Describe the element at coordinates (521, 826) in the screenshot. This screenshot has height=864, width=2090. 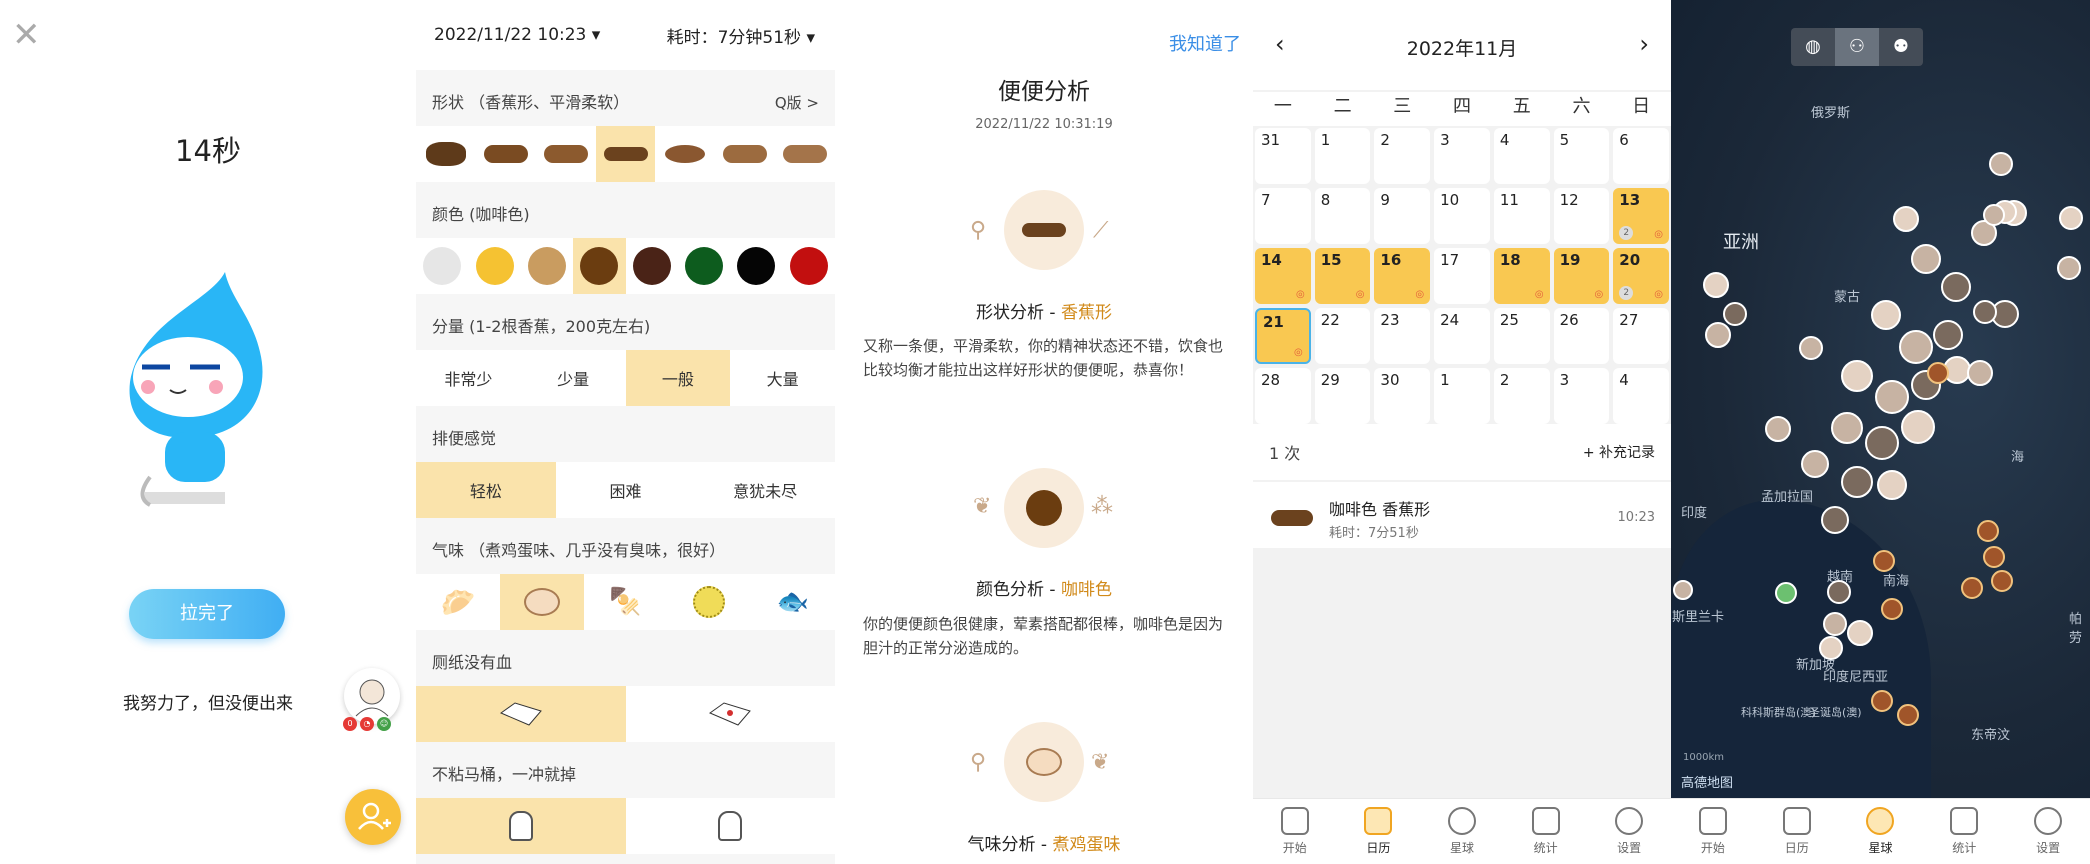
I see `toilet-clean` at that location.